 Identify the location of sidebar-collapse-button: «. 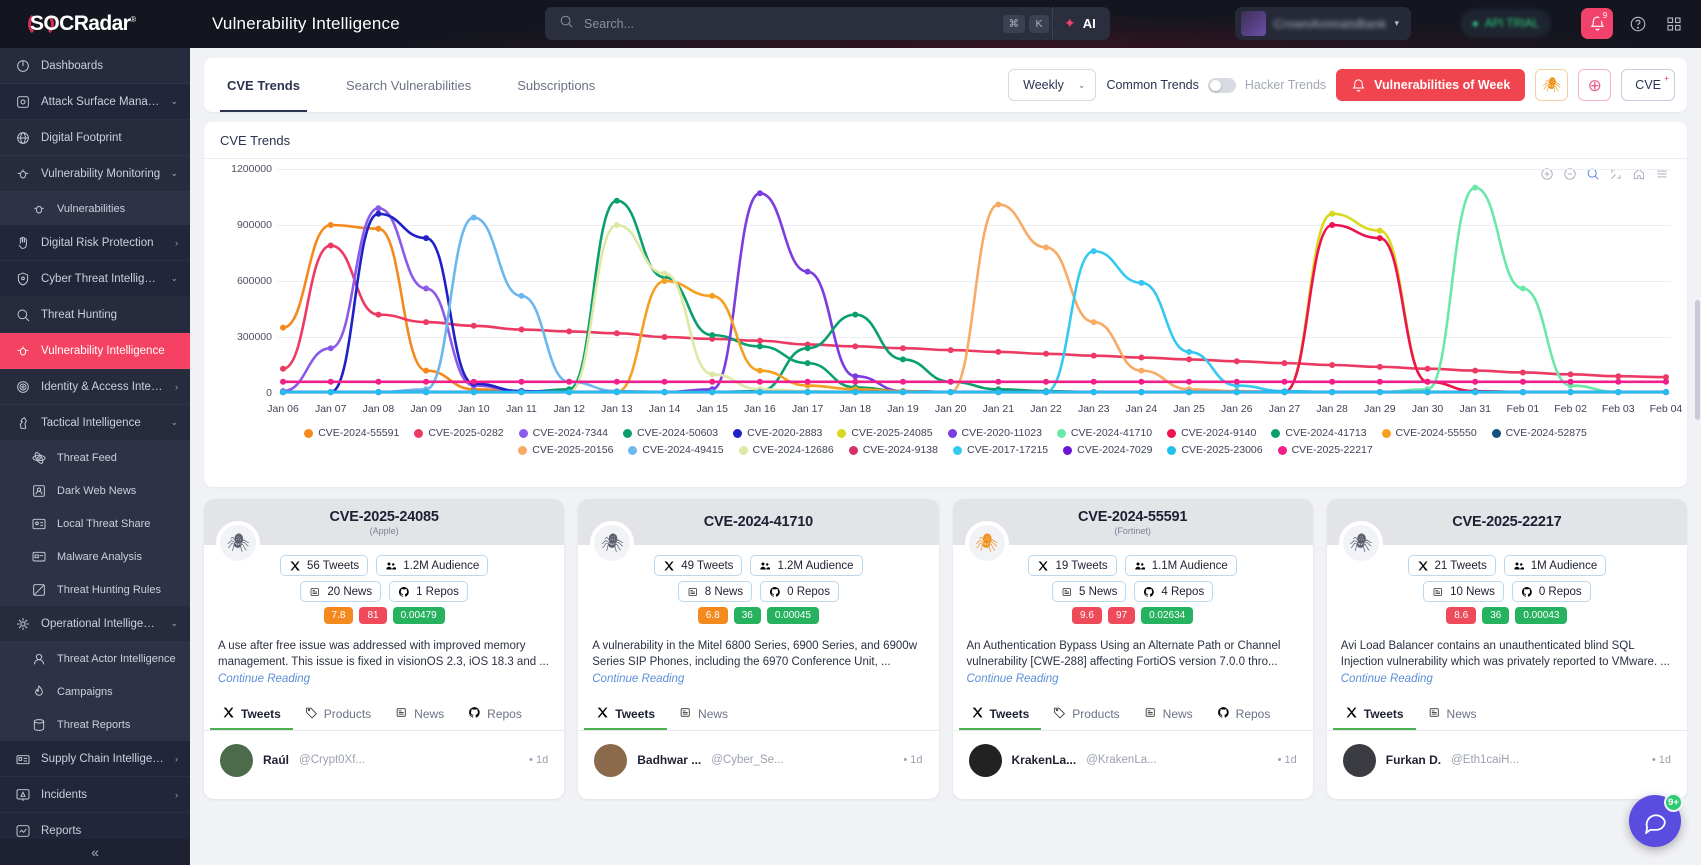
(95, 852).